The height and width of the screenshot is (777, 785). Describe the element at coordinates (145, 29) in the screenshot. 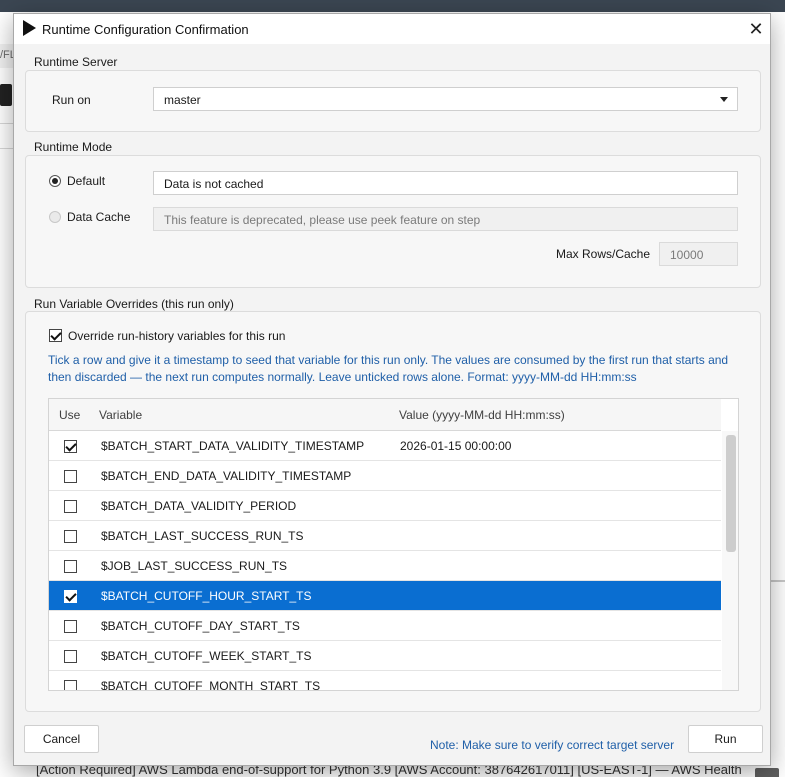

I see `dialog-title: Runtime Configuration Confirmation` at that location.